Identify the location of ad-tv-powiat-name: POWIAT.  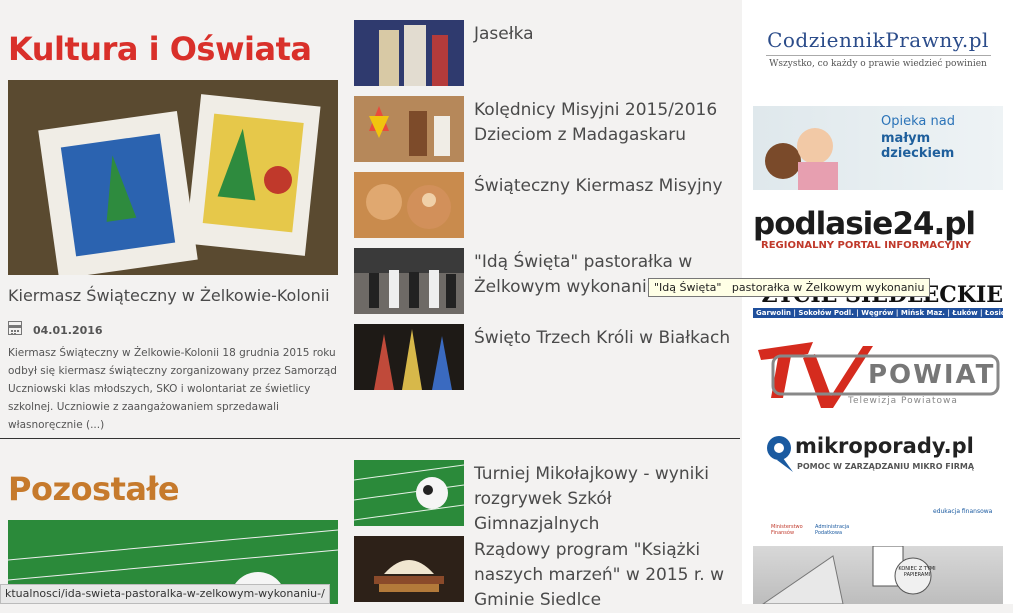
(932, 375).